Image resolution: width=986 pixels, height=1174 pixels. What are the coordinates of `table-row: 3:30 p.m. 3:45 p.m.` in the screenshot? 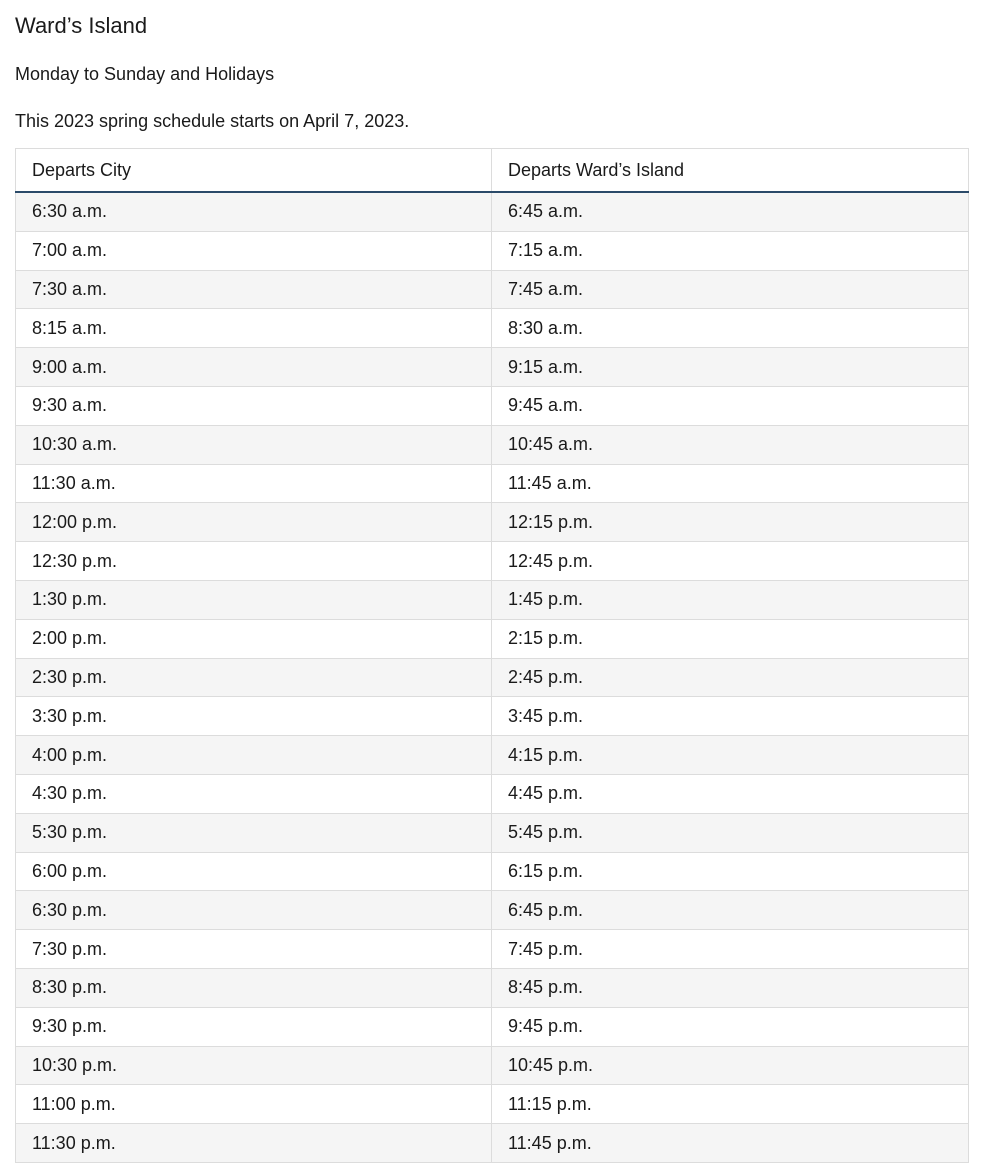 It's located at (492, 716).